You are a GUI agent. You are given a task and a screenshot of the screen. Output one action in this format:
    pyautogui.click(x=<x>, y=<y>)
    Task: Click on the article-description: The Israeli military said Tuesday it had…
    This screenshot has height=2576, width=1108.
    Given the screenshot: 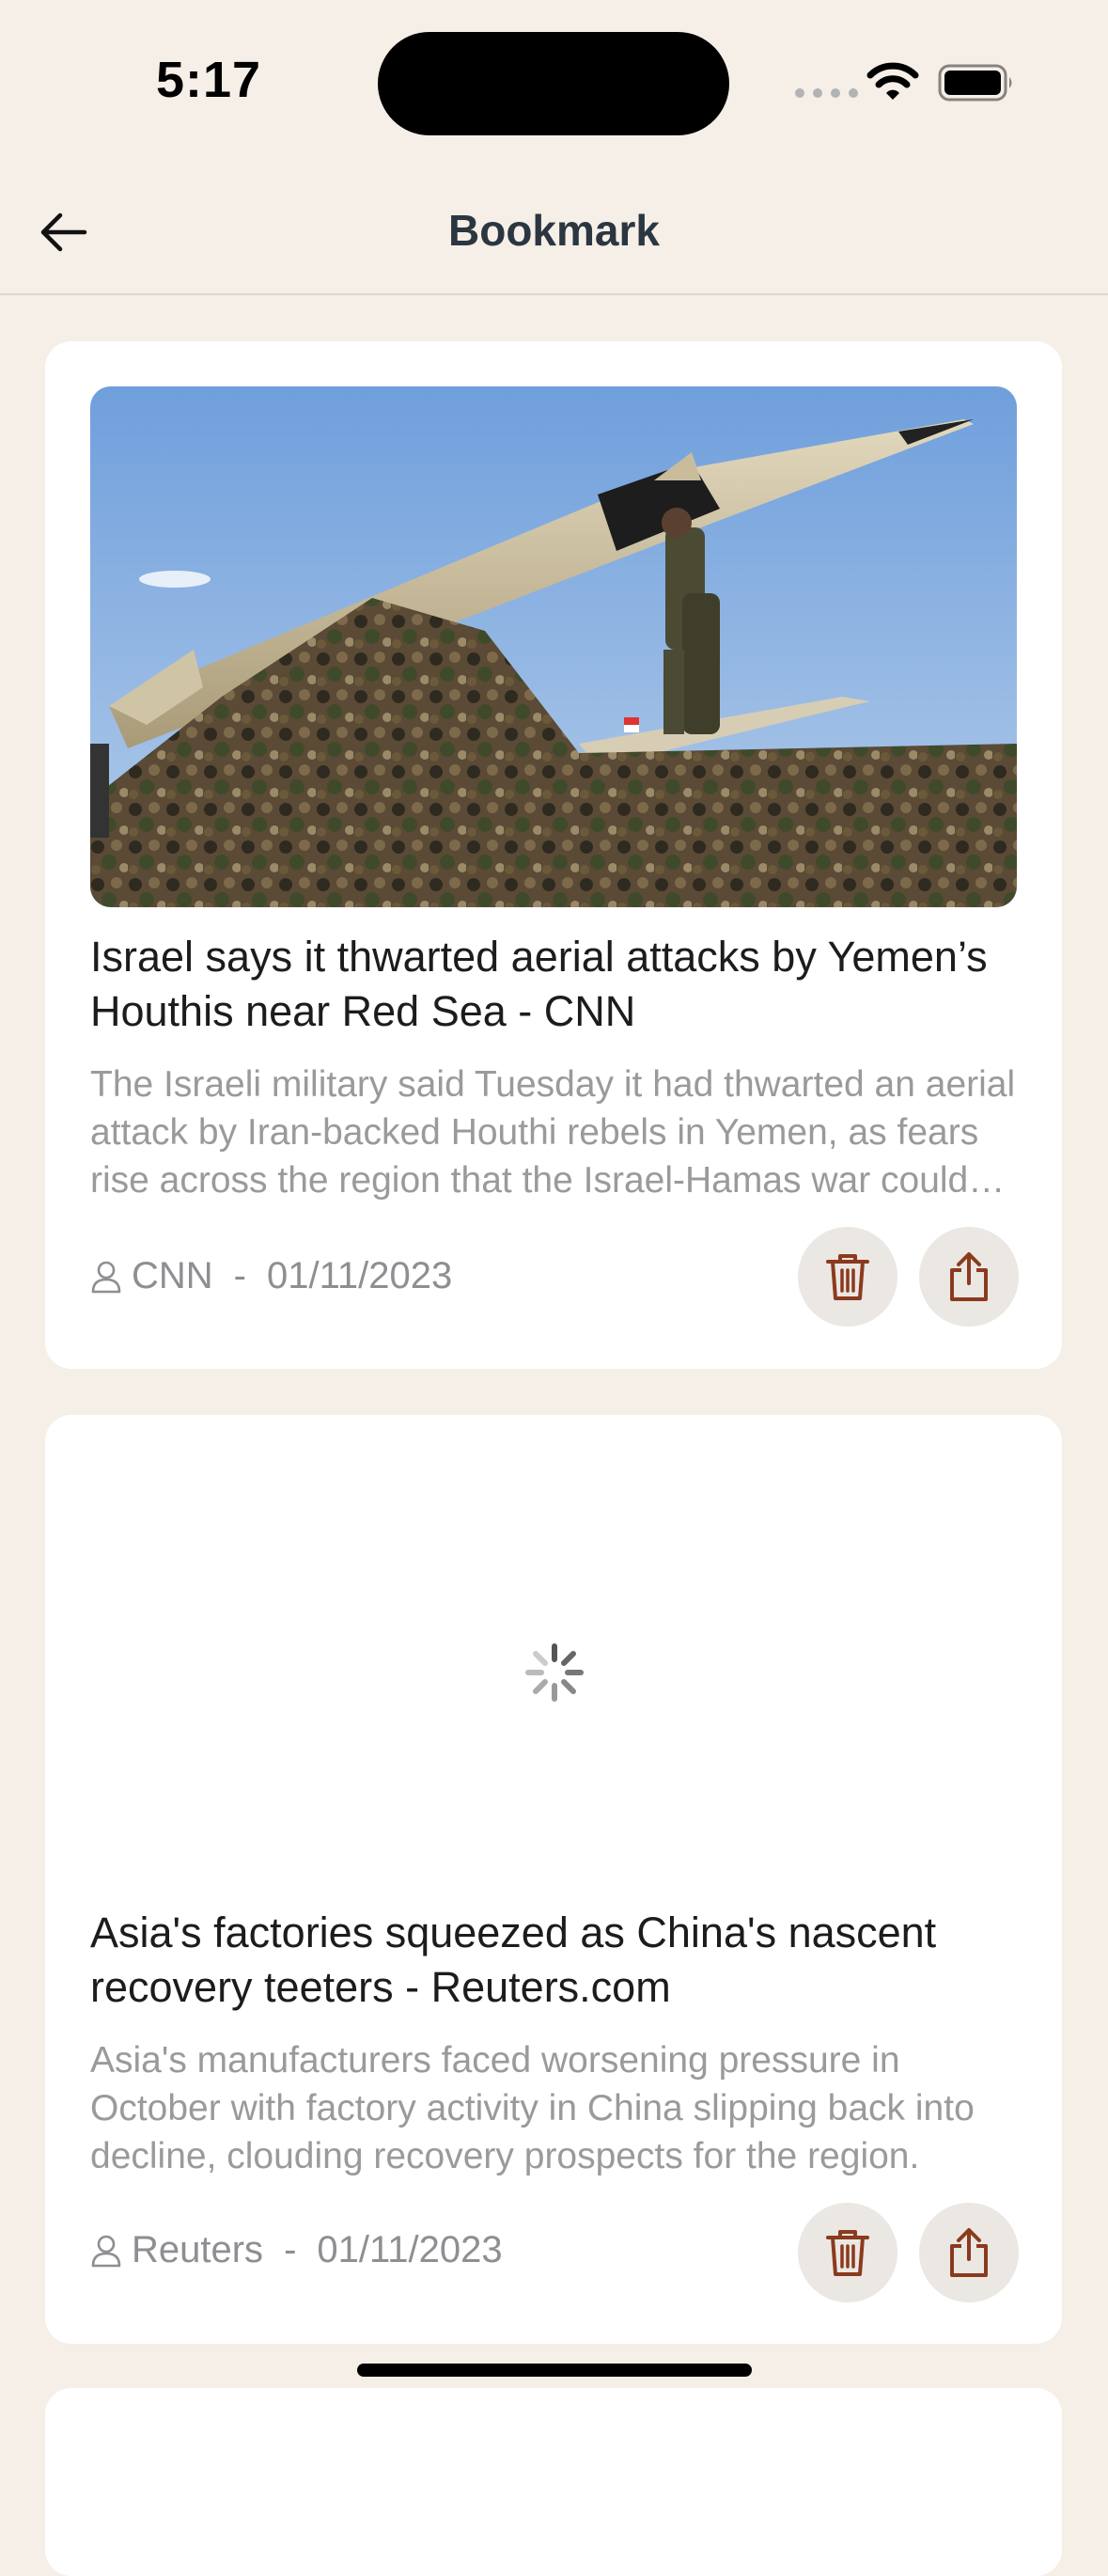 What is the action you would take?
    pyautogui.click(x=553, y=1133)
    